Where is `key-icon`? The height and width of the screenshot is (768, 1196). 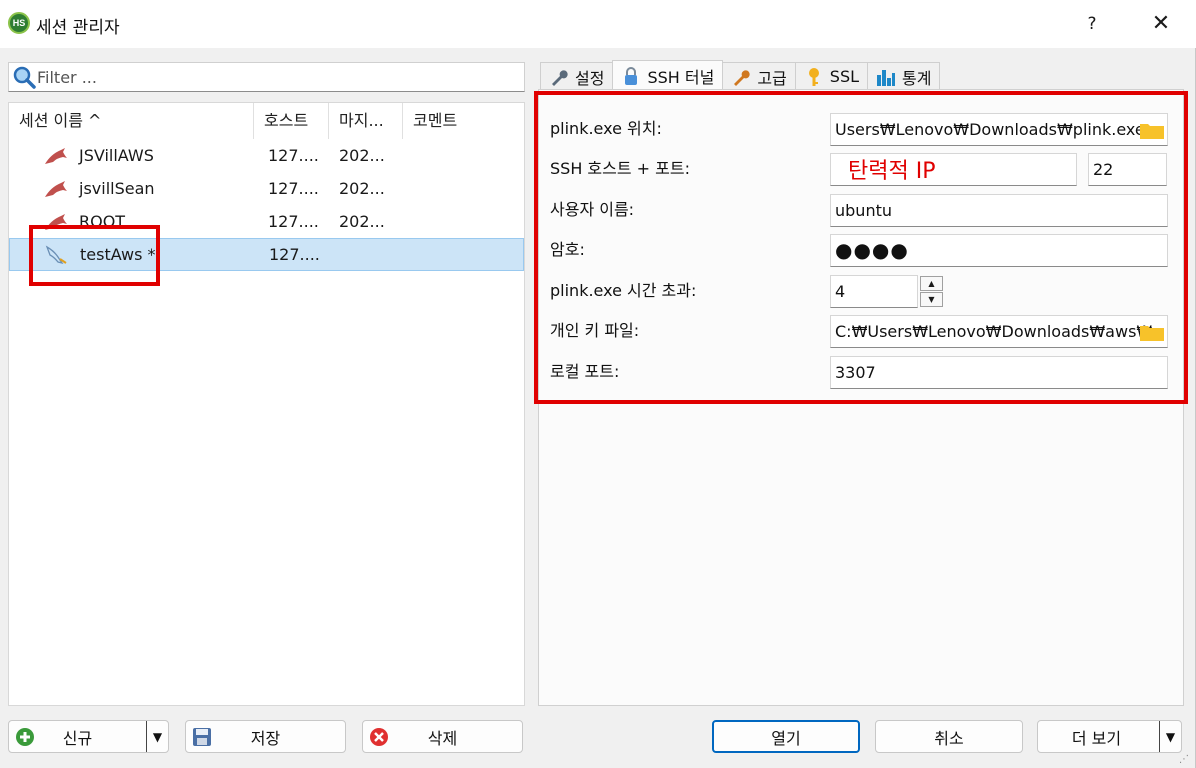 key-icon is located at coordinates (813, 76).